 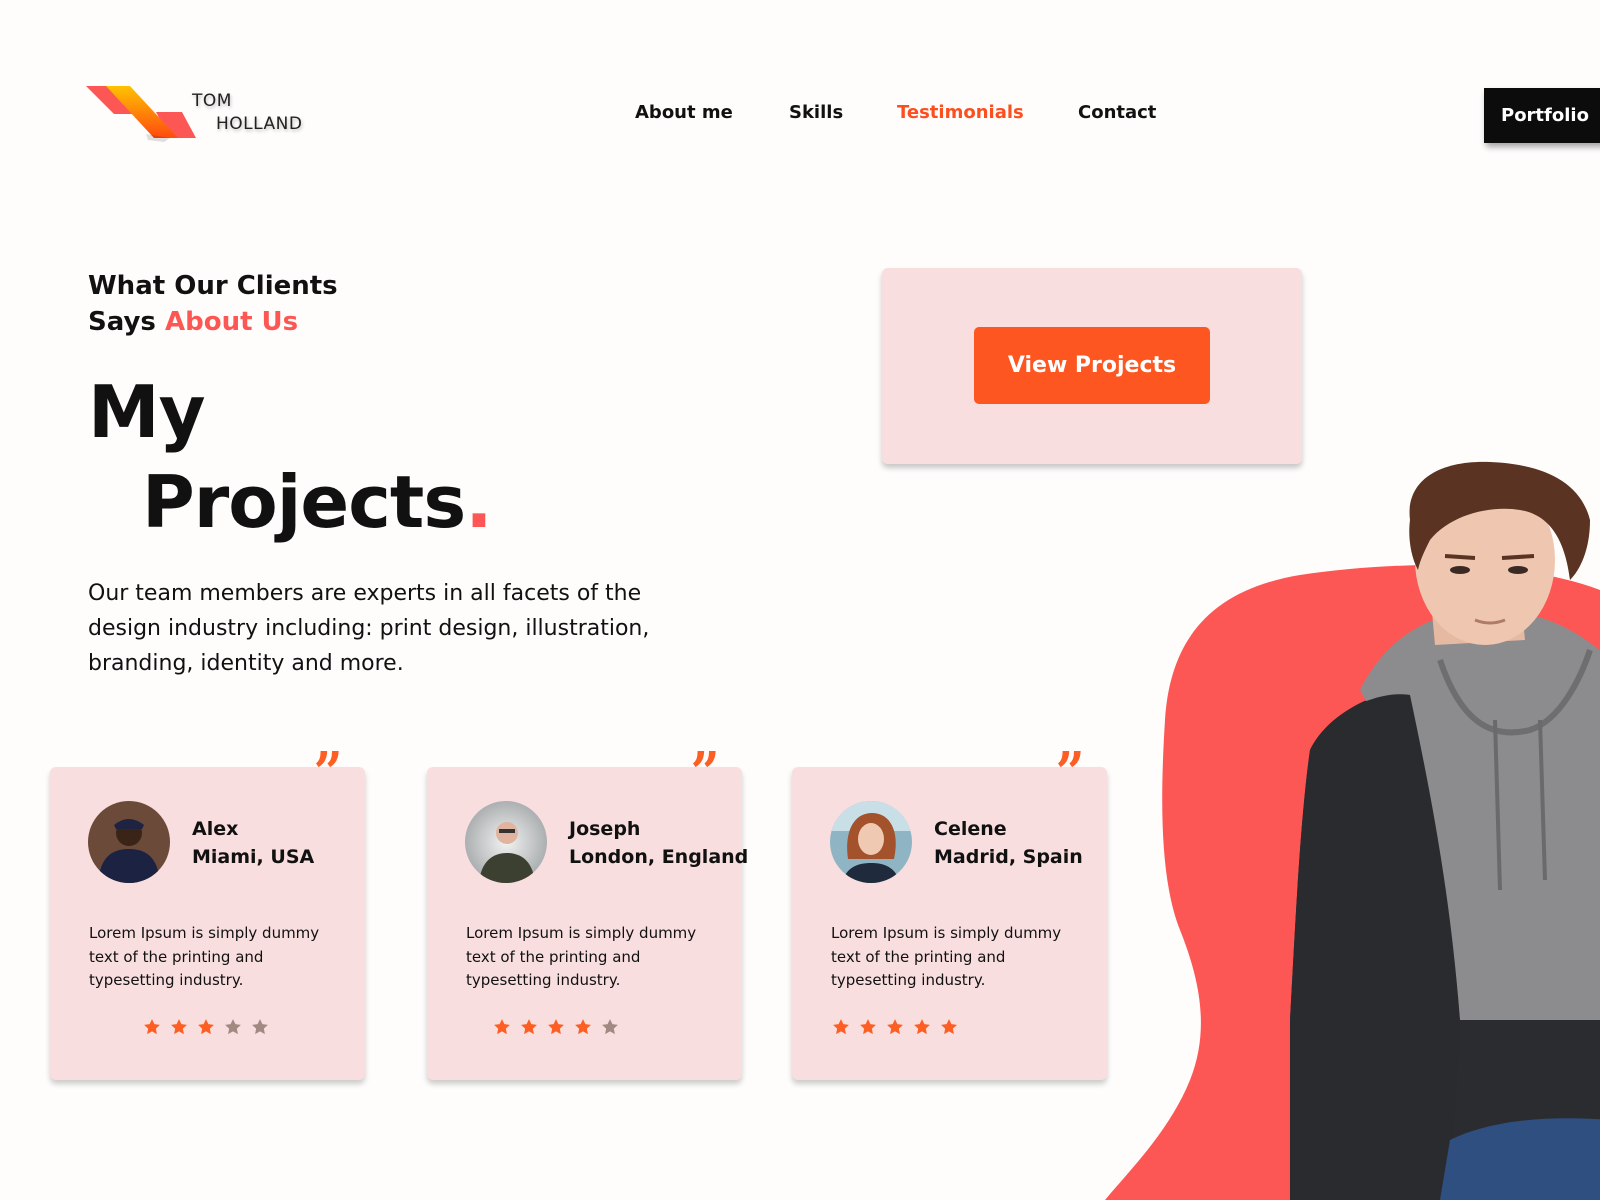 I want to click on avatar-joseph, so click(x=506, y=842).